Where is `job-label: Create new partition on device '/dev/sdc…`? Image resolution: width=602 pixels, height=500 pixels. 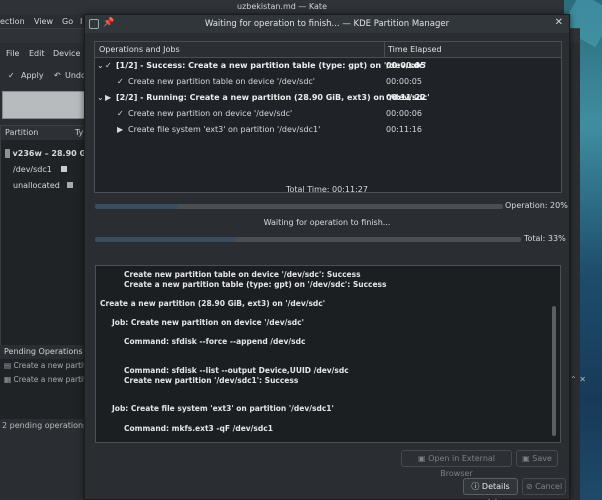 job-label: Create new partition on device '/dev/sdc… is located at coordinates (210, 113).